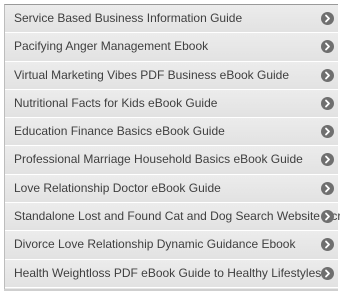 The height and width of the screenshot is (295, 340). Describe the element at coordinates (171, 290) in the screenshot. I see `panel-bottom-border` at that location.